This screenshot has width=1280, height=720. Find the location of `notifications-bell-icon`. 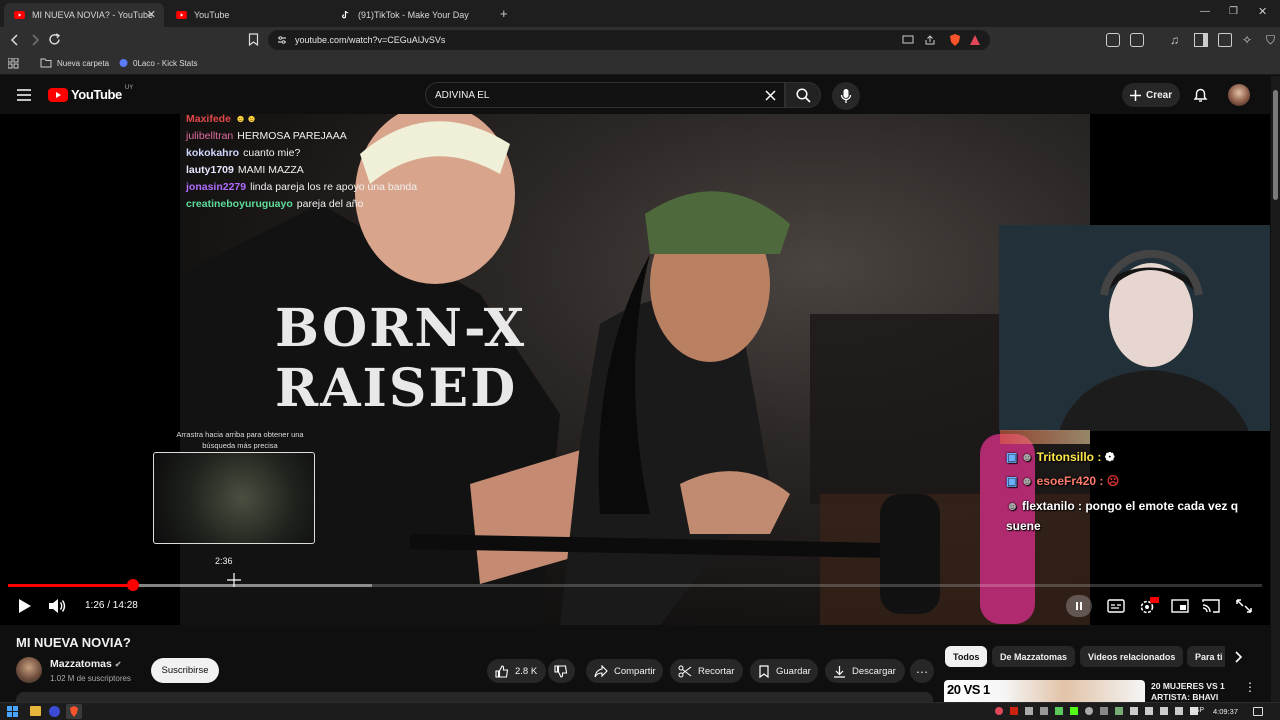

notifications-bell-icon is located at coordinates (1200, 95).